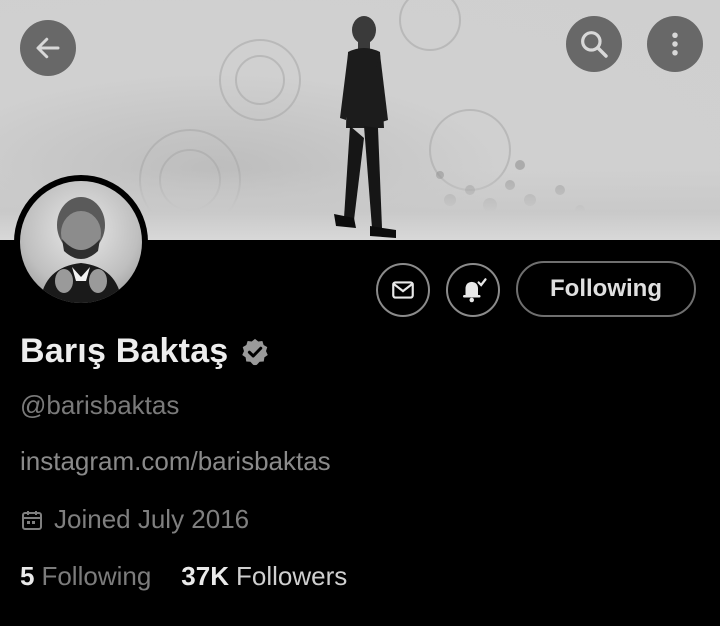 This screenshot has width=720, height=626. I want to click on profile-handle: @barisbaktas, so click(100, 405).